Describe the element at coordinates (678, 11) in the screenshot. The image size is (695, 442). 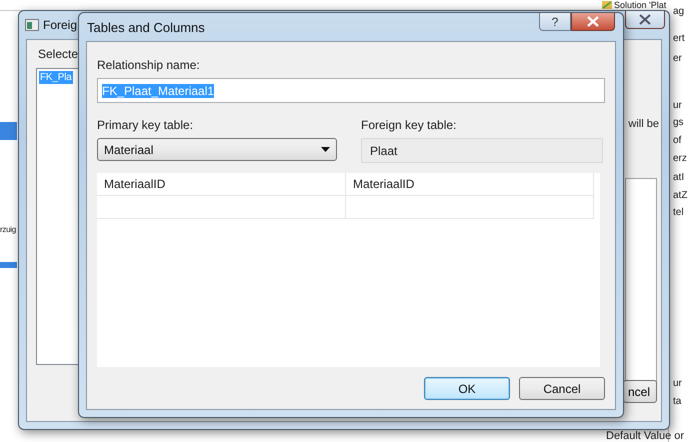
I see `property-text: ag` at that location.